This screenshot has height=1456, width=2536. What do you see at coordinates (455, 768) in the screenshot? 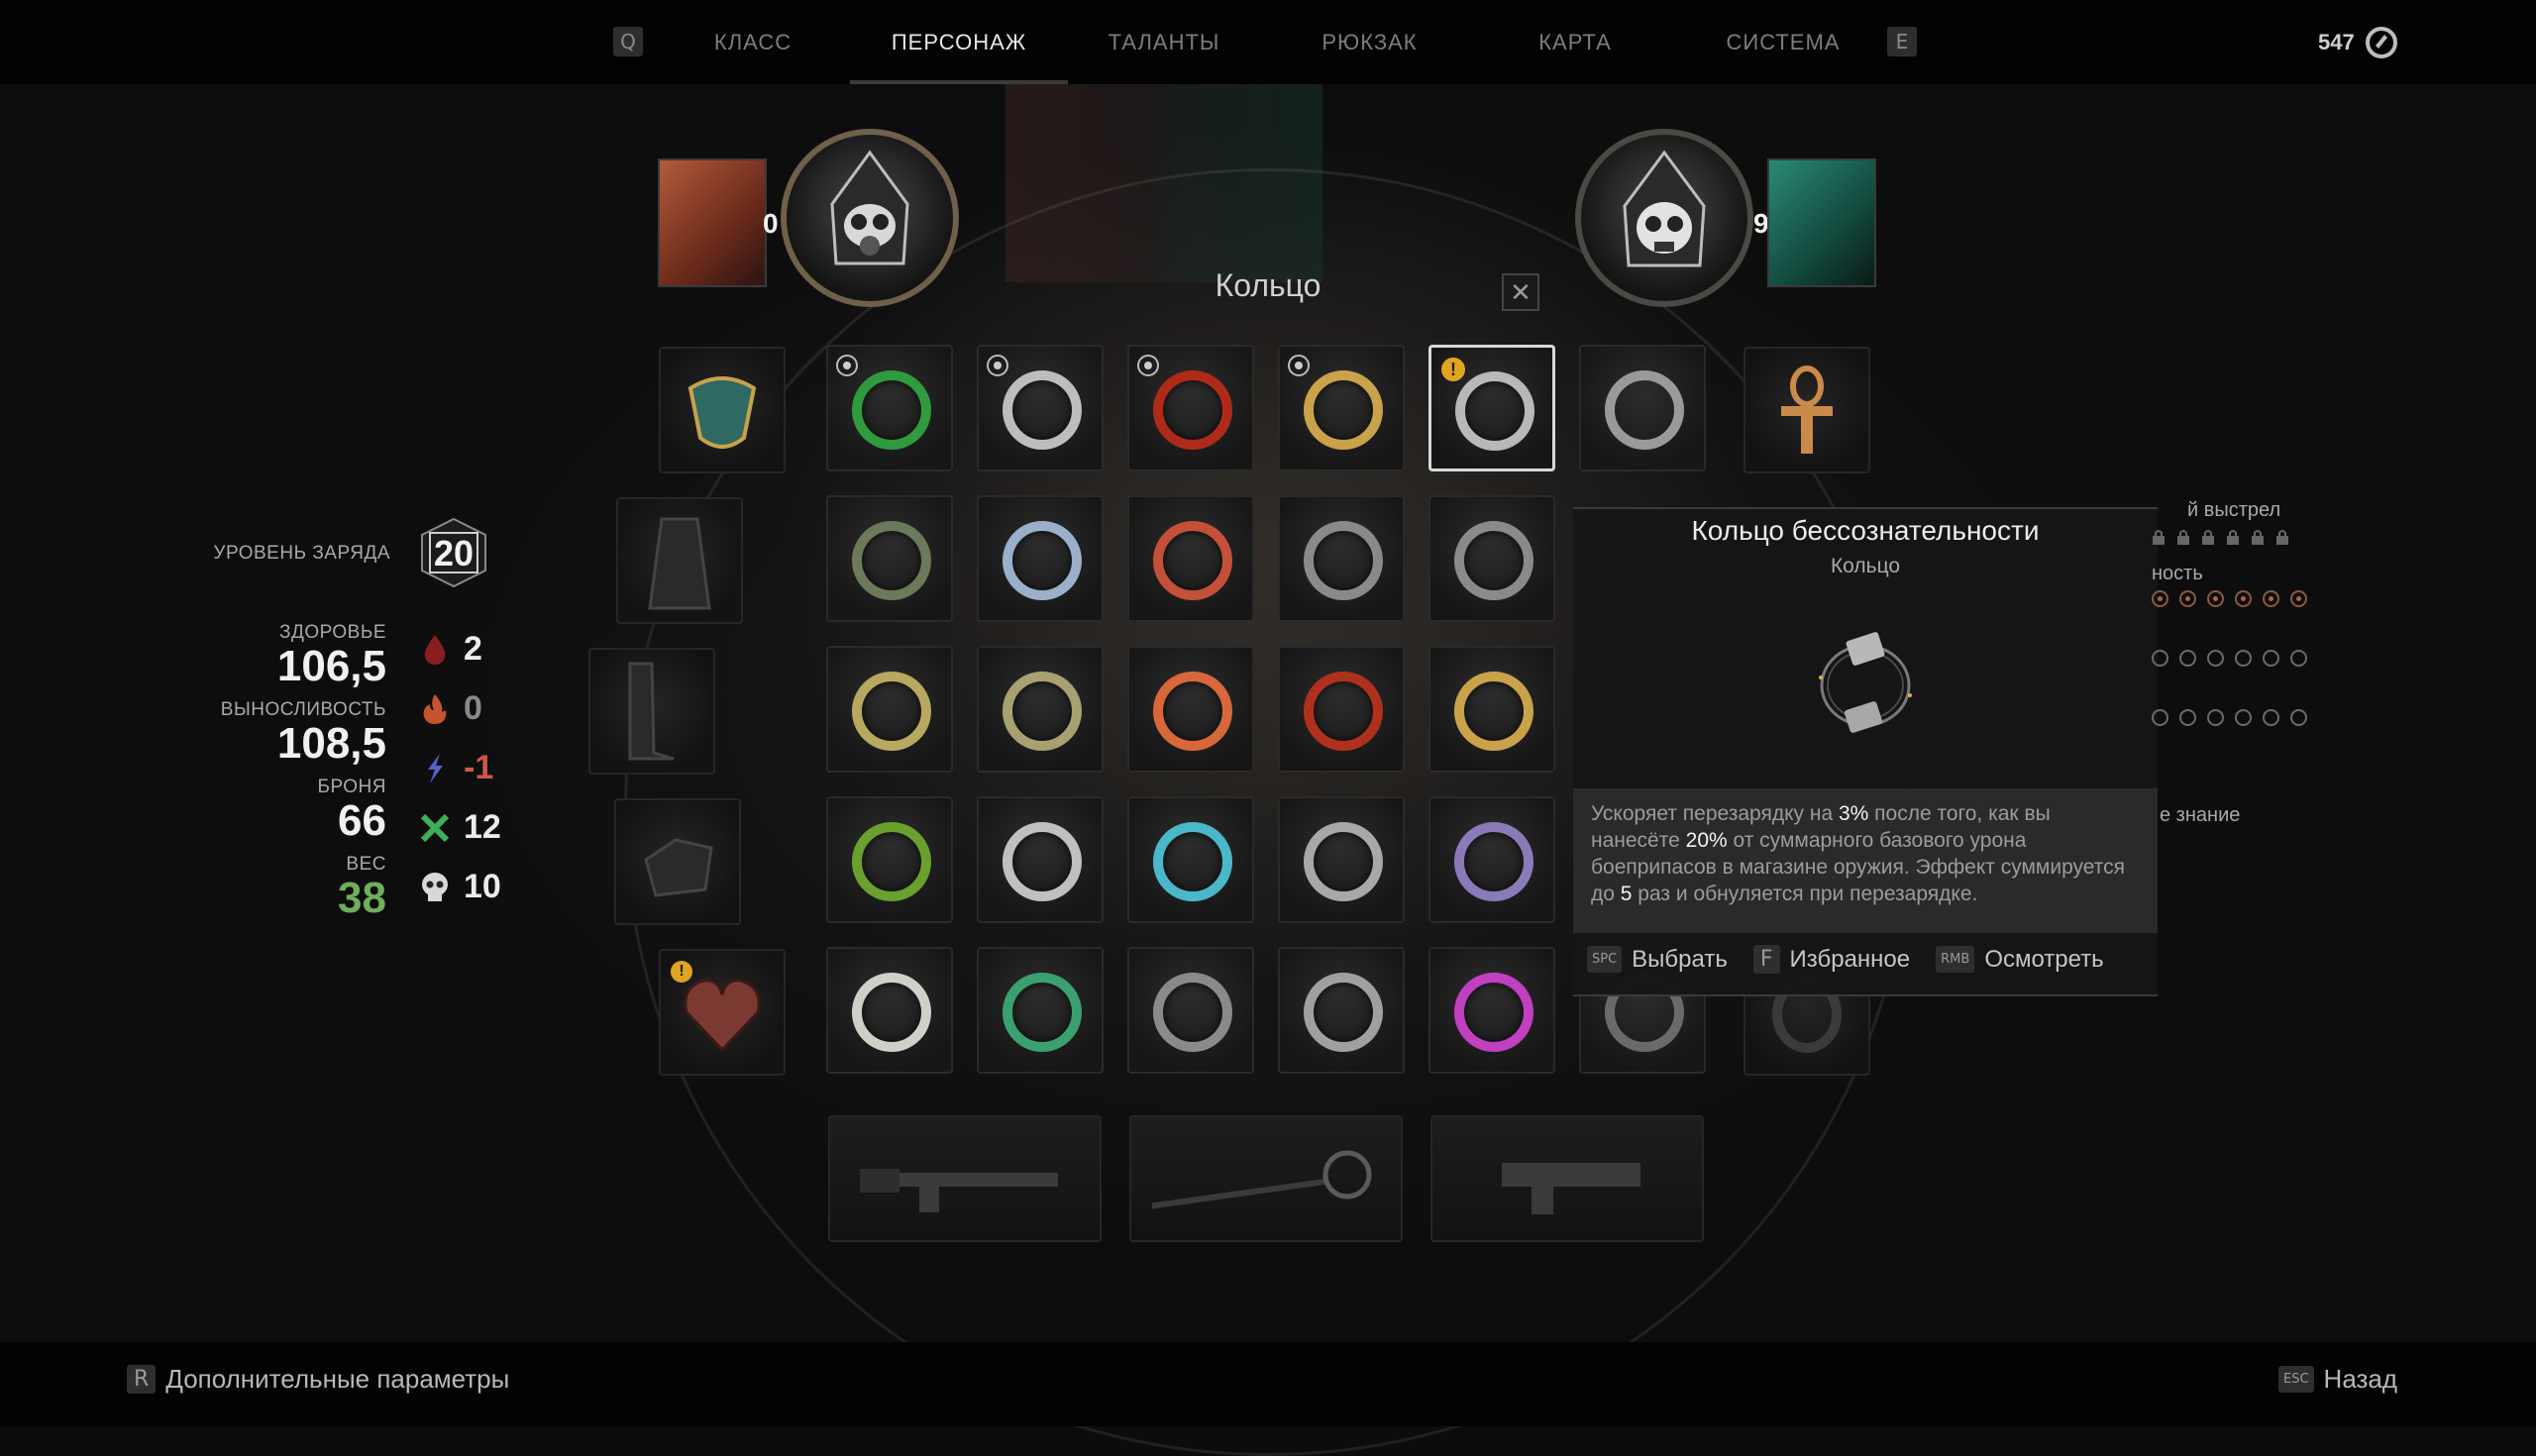
I see `shock-resistance: -1` at bounding box center [455, 768].